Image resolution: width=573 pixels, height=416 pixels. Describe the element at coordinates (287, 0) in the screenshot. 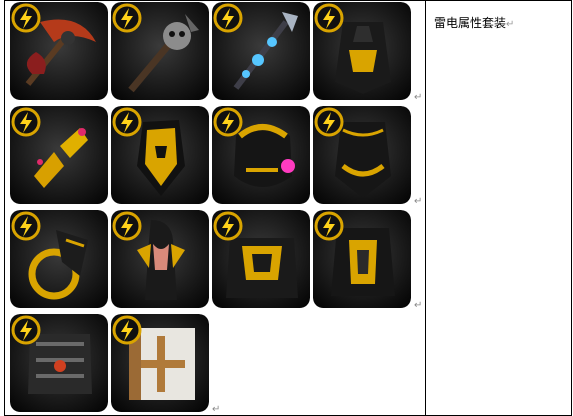

I see `table-top-border` at that location.